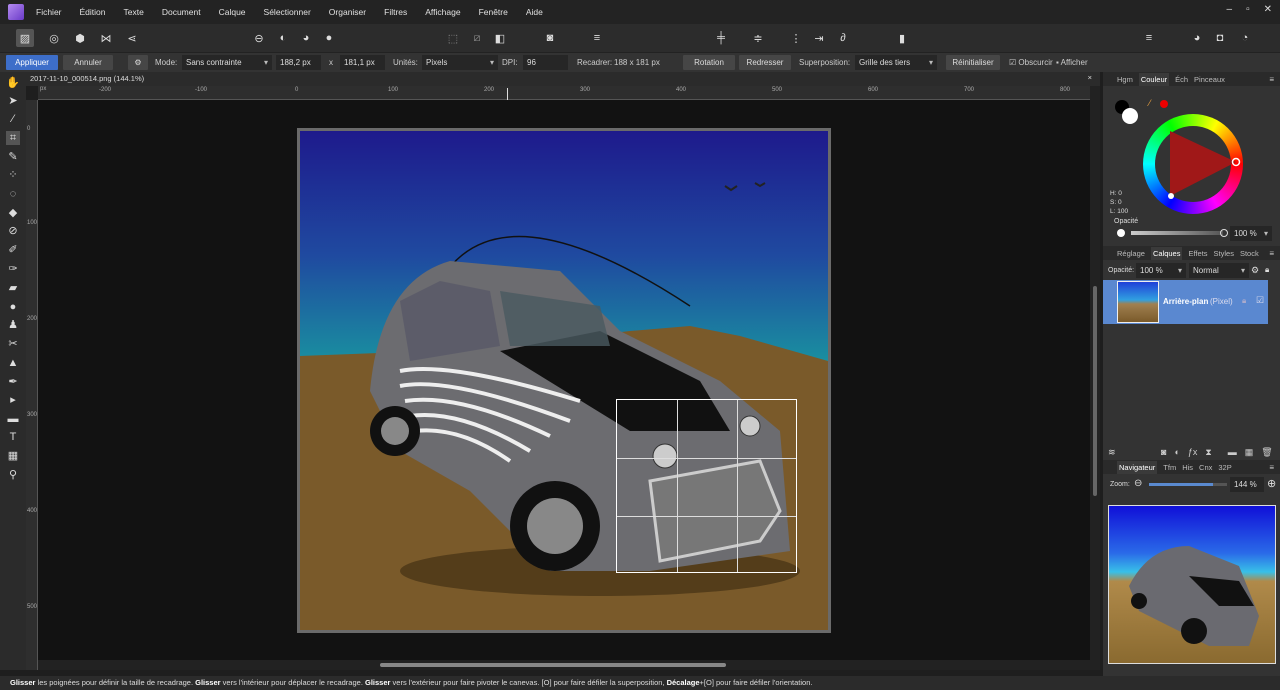  I want to click on snap-icon: ⇥, so click(819, 38).